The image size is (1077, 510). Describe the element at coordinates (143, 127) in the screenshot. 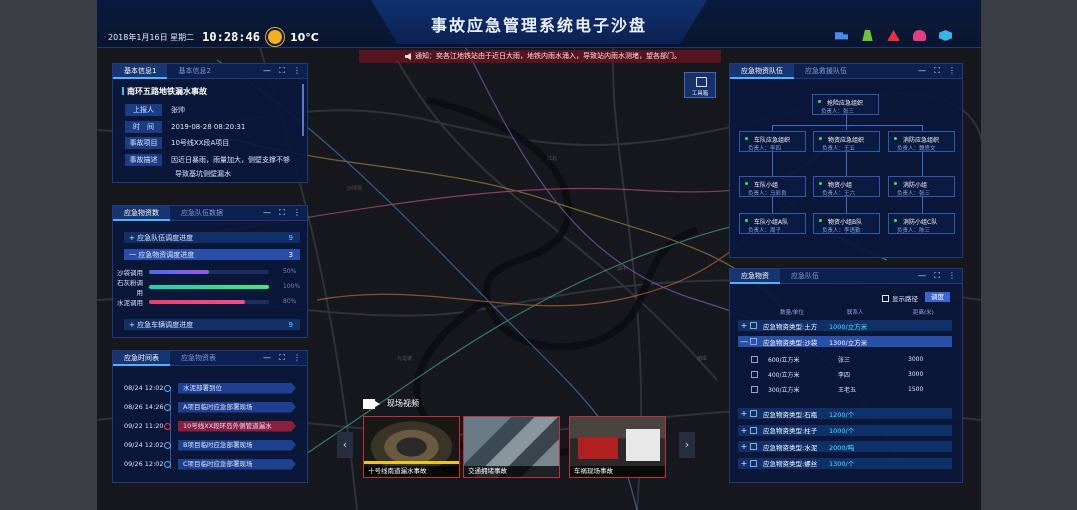

I see `info-key: 时 间` at that location.